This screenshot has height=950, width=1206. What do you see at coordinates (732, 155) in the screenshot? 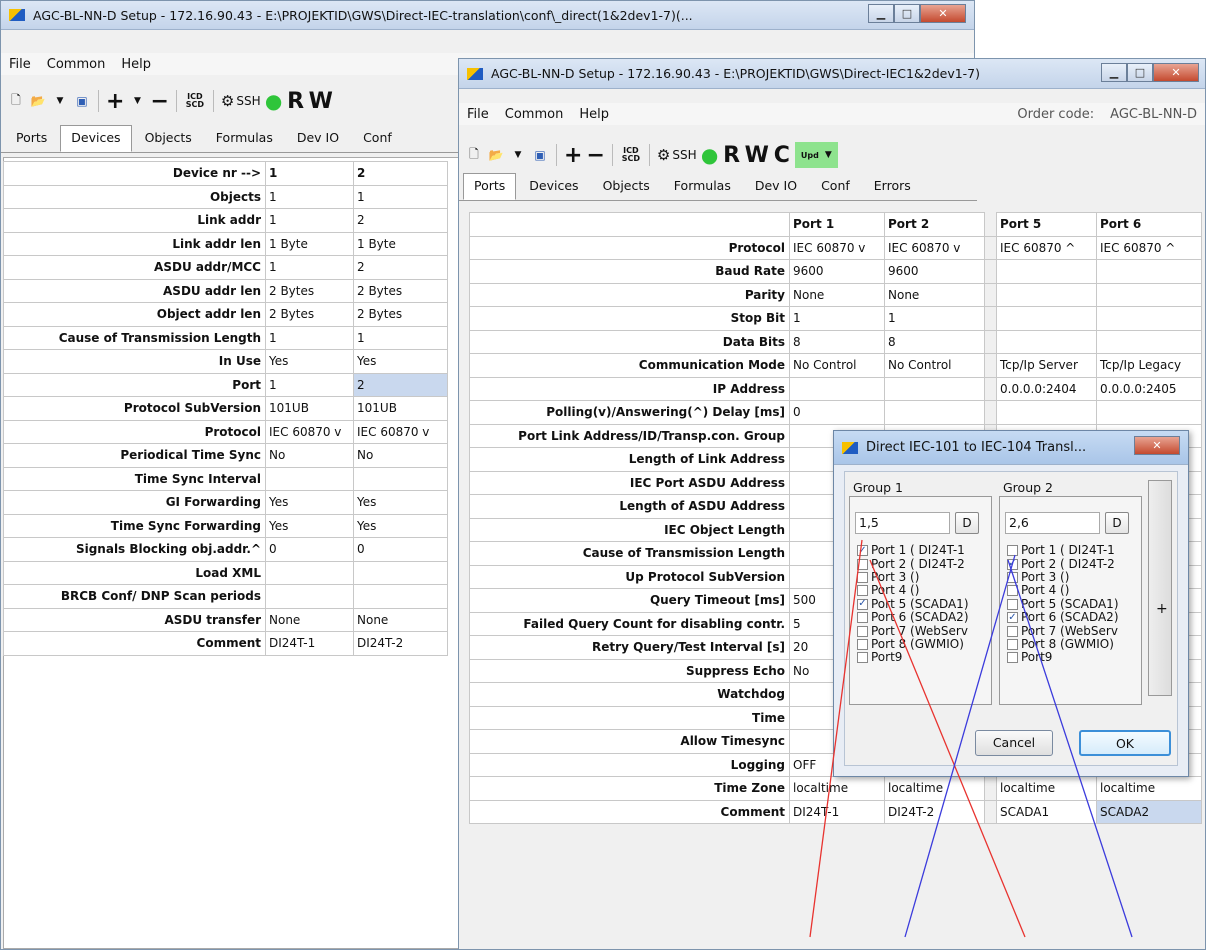
I see `read-button: R` at bounding box center [732, 155].